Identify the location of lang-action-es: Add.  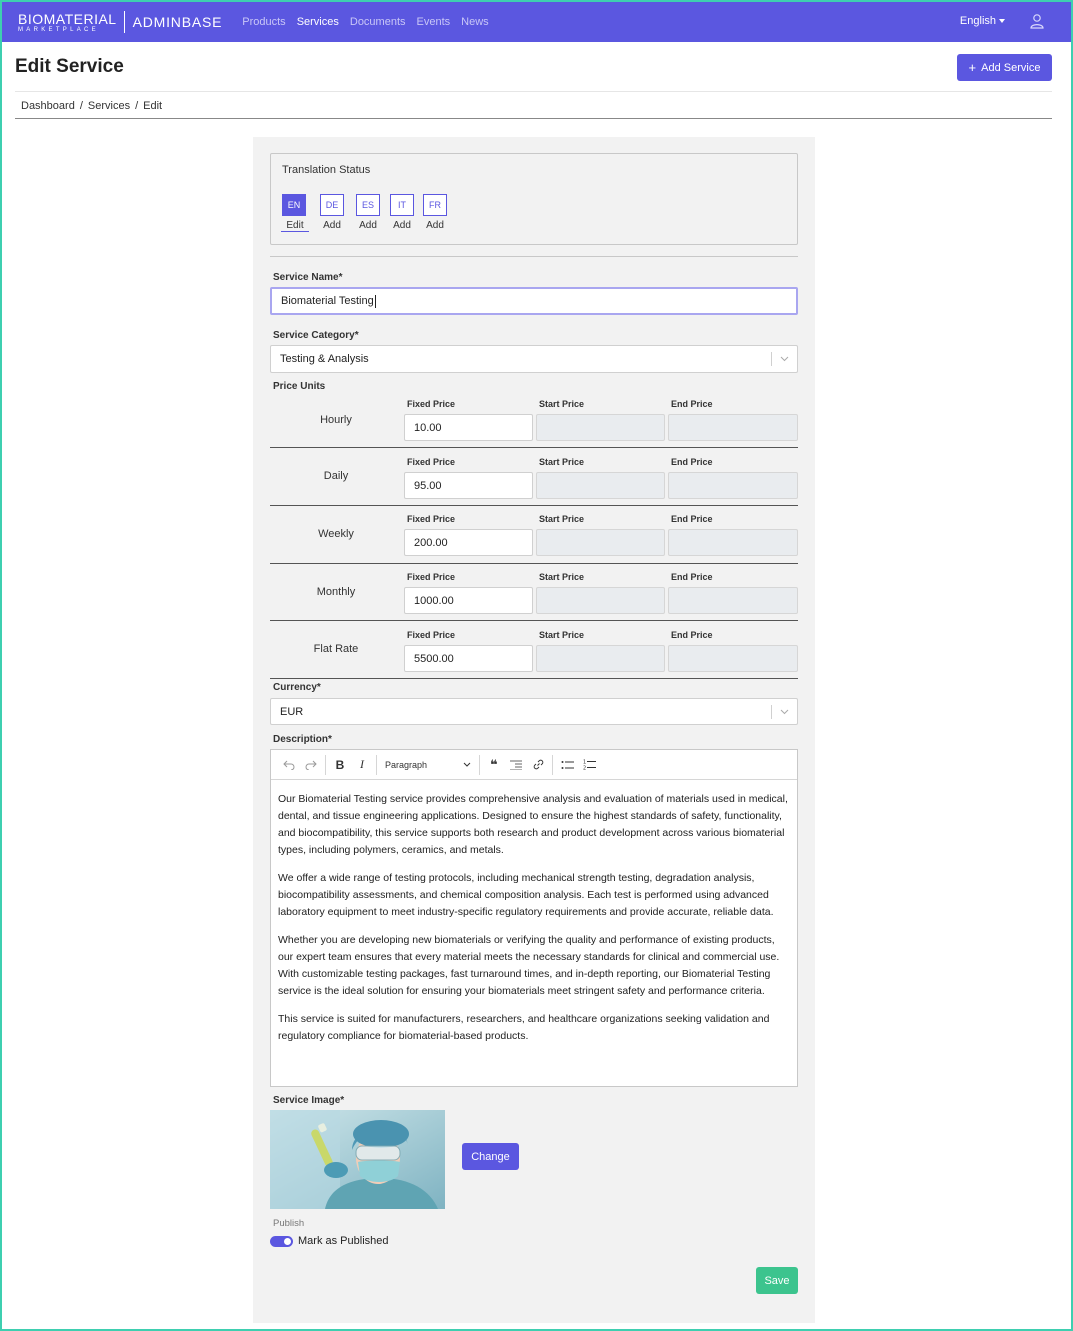
(368, 225).